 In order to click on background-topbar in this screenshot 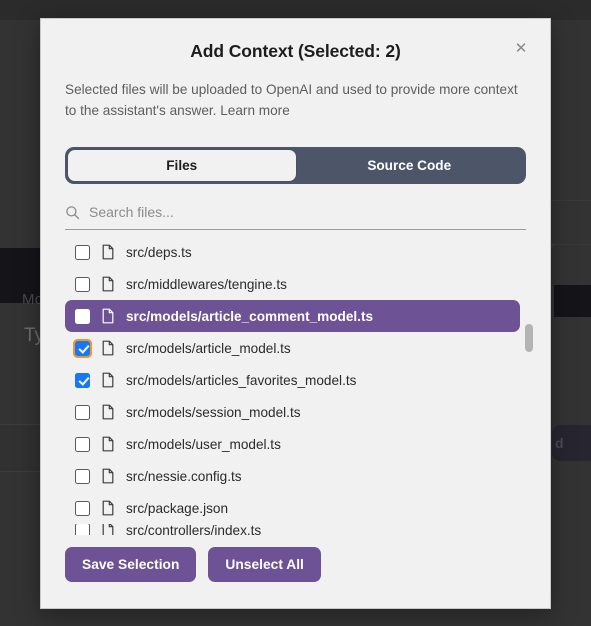, I will do `click(295, 10)`.